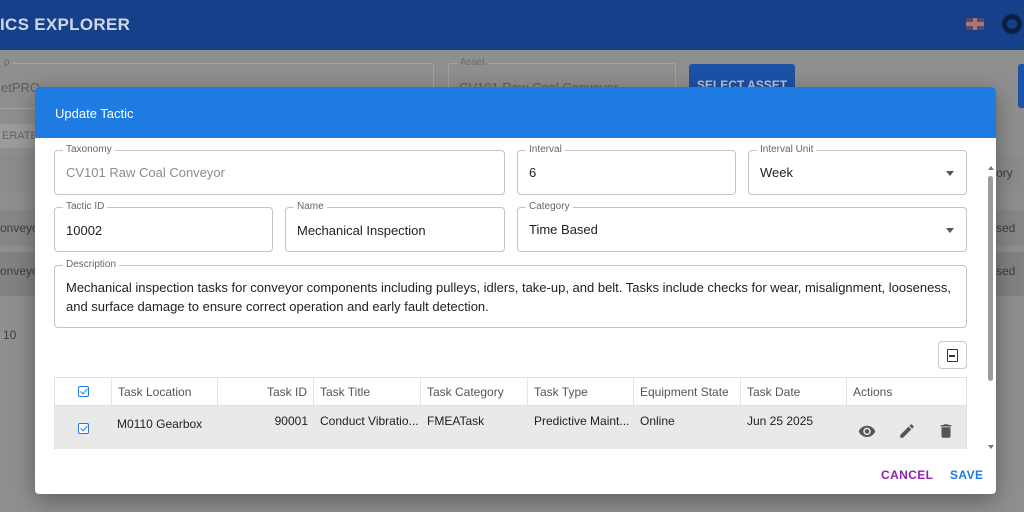 Image resolution: width=1024 pixels, height=512 pixels. I want to click on export-icon, so click(952, 355).